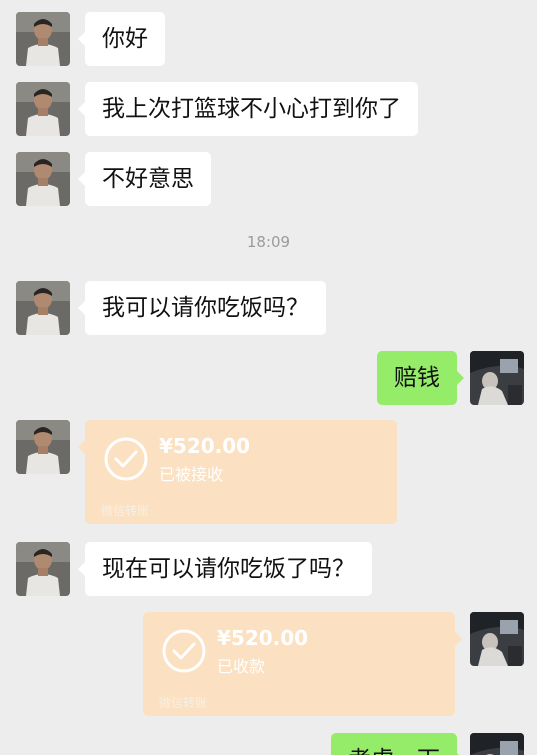 The width and height of the screenshot is (537, 755). What do you see at coordinates (248, 109) in the screenshot?
I see `incoming-message: 我上次打篮球不小心打到你了` at bounding box center [248, 109].